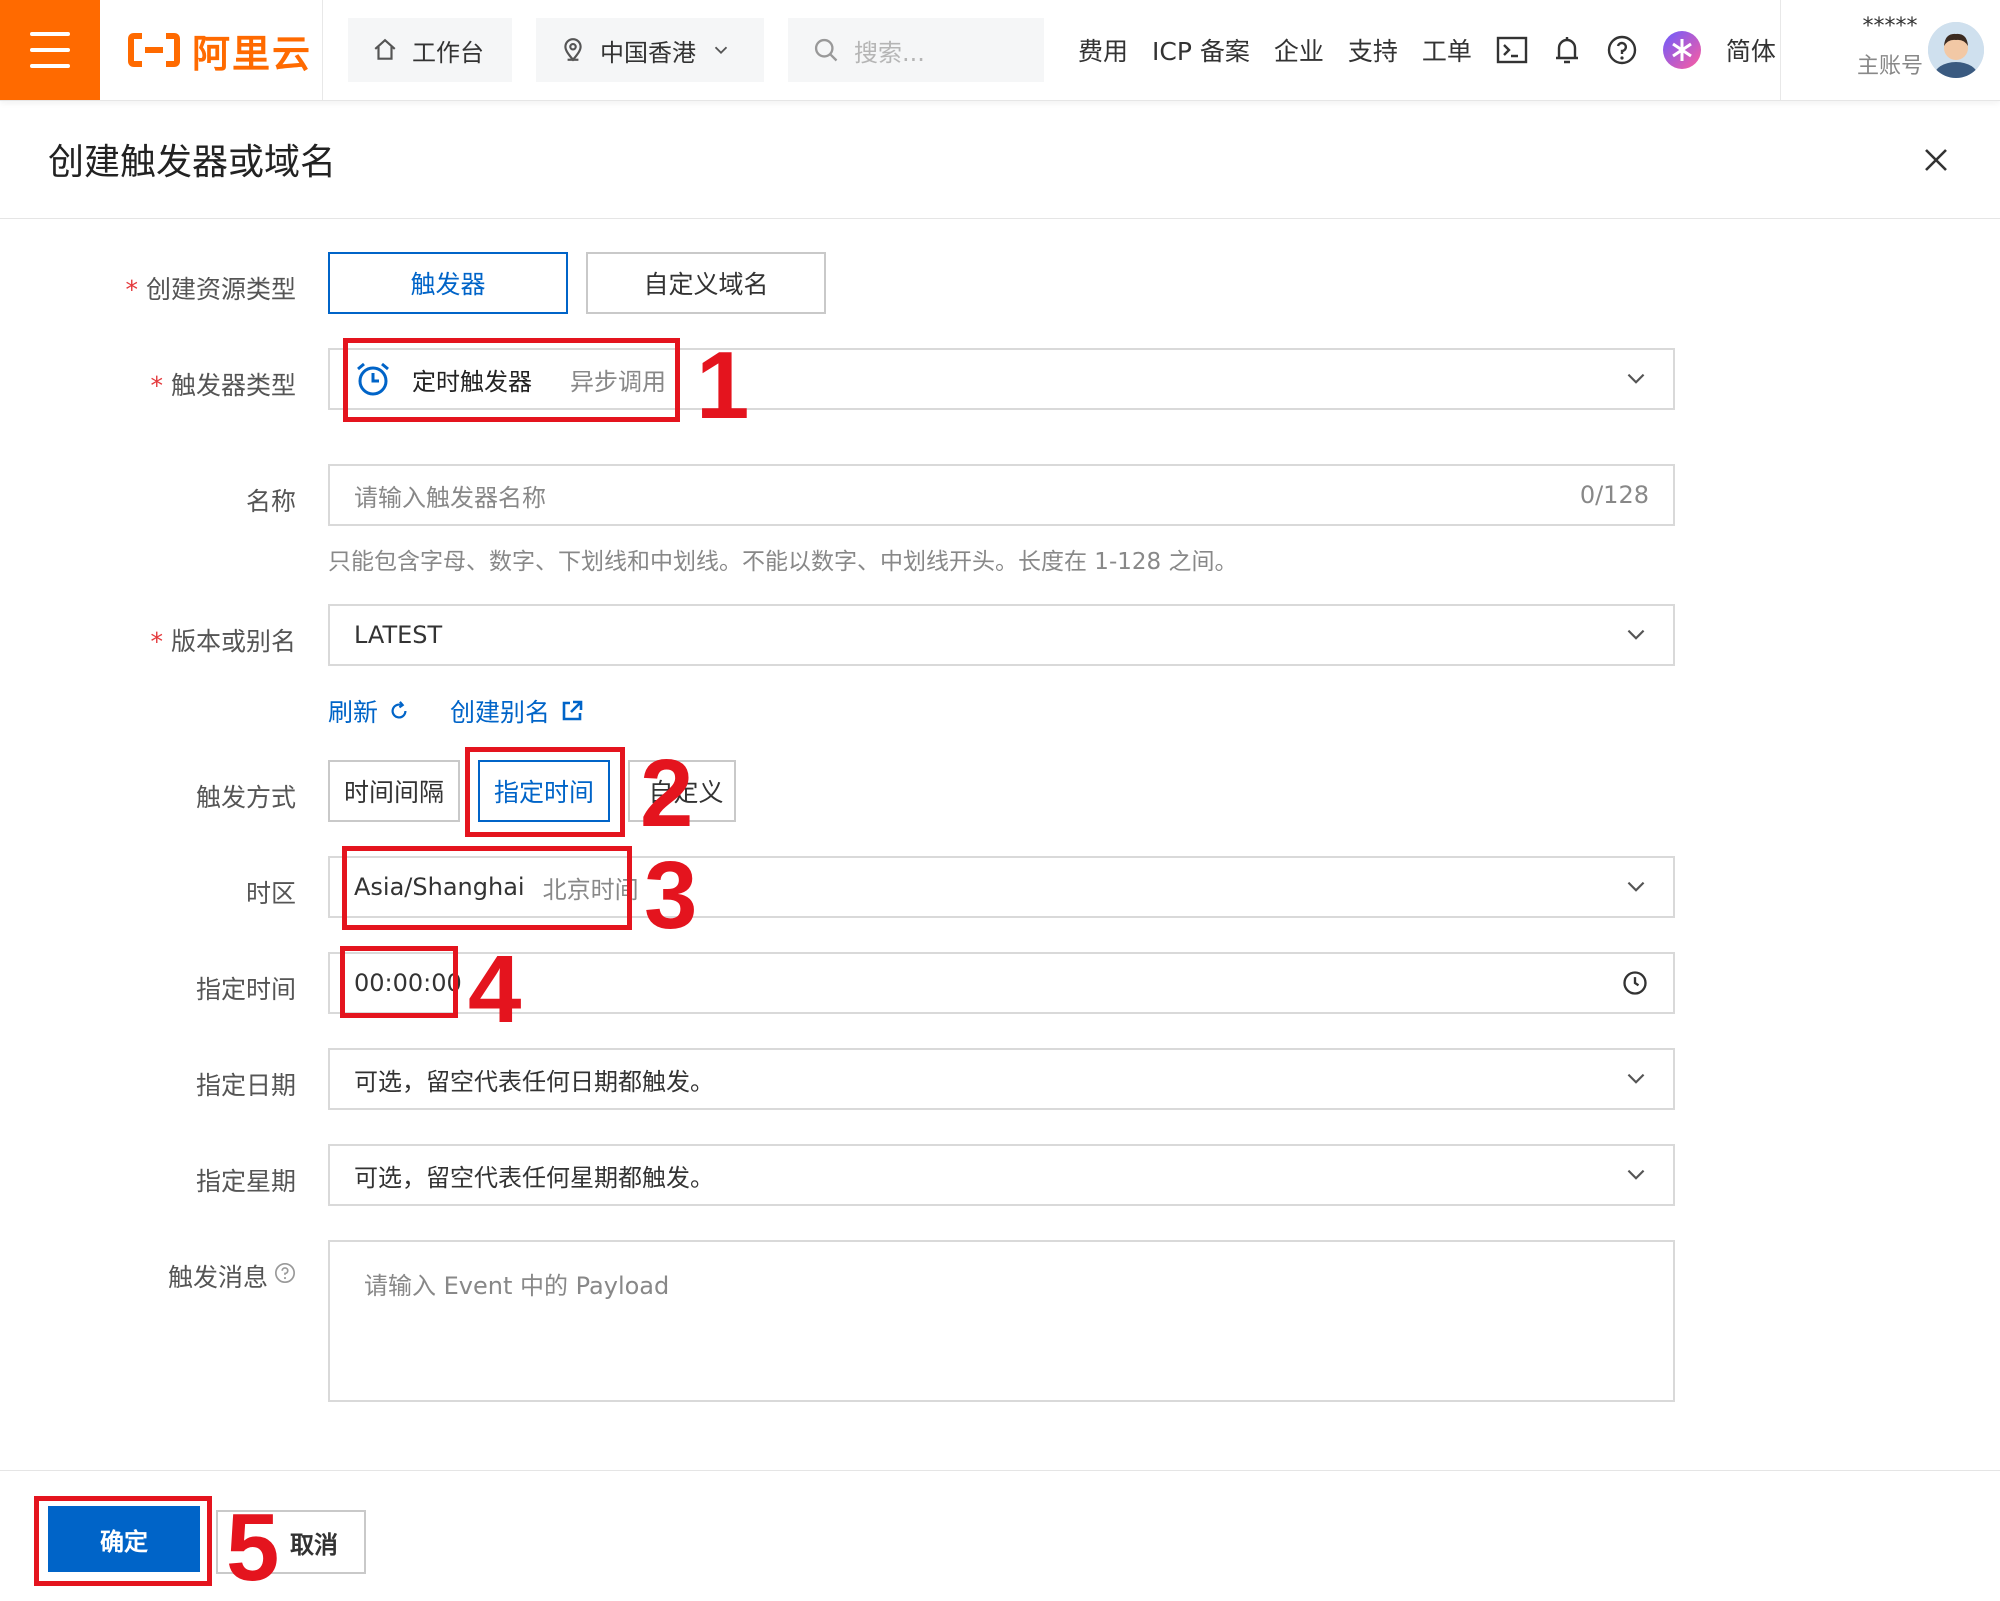 The height and width of the screenshot is (1601, 2000). I want to click on region-label: 中国香港, so click(648, 52).